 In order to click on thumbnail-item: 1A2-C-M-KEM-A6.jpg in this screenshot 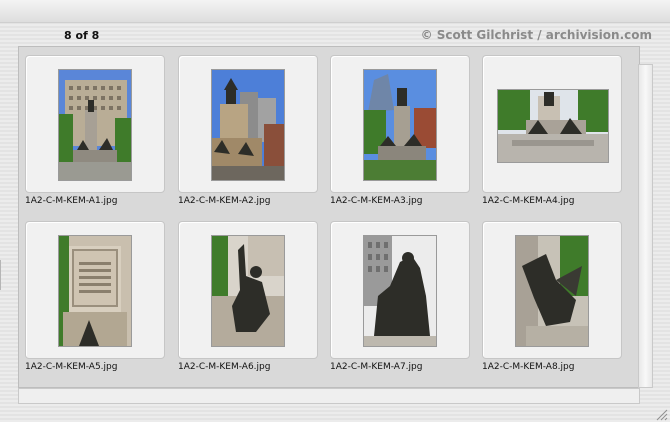, I will do `click(254, 301)`.